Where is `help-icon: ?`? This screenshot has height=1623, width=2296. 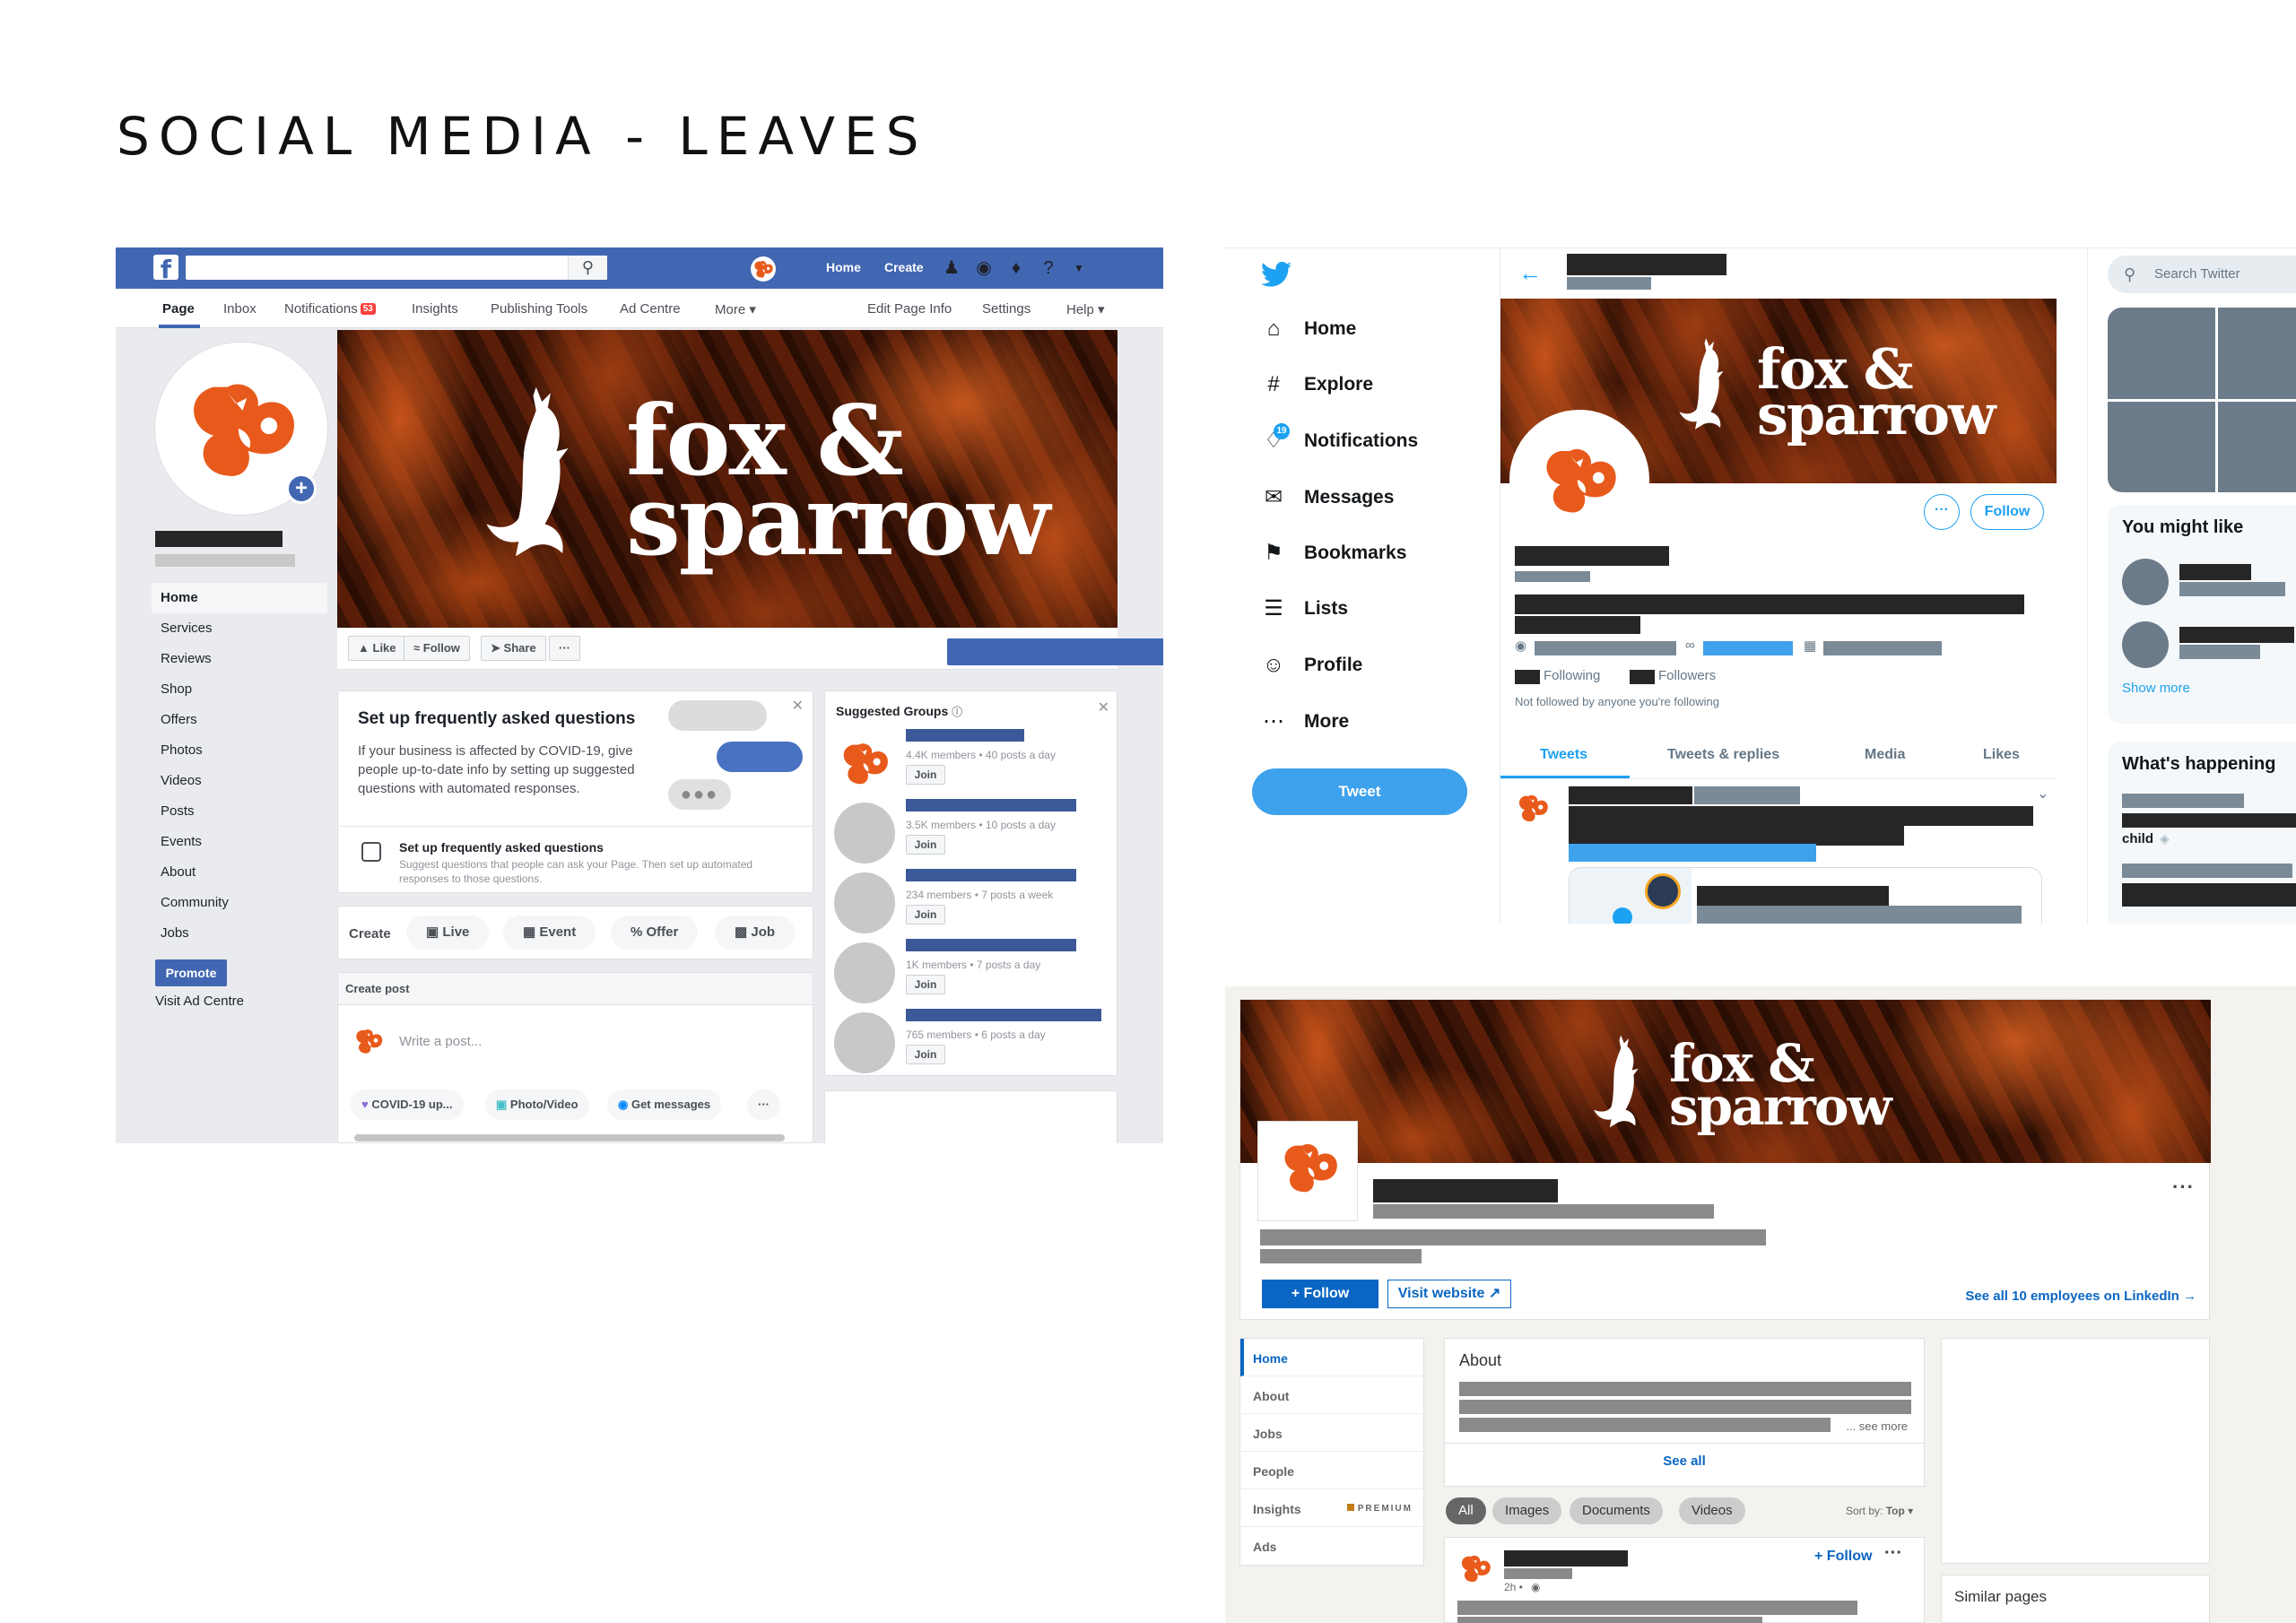
help-icon: ? is located at coordinates (1048, 268).